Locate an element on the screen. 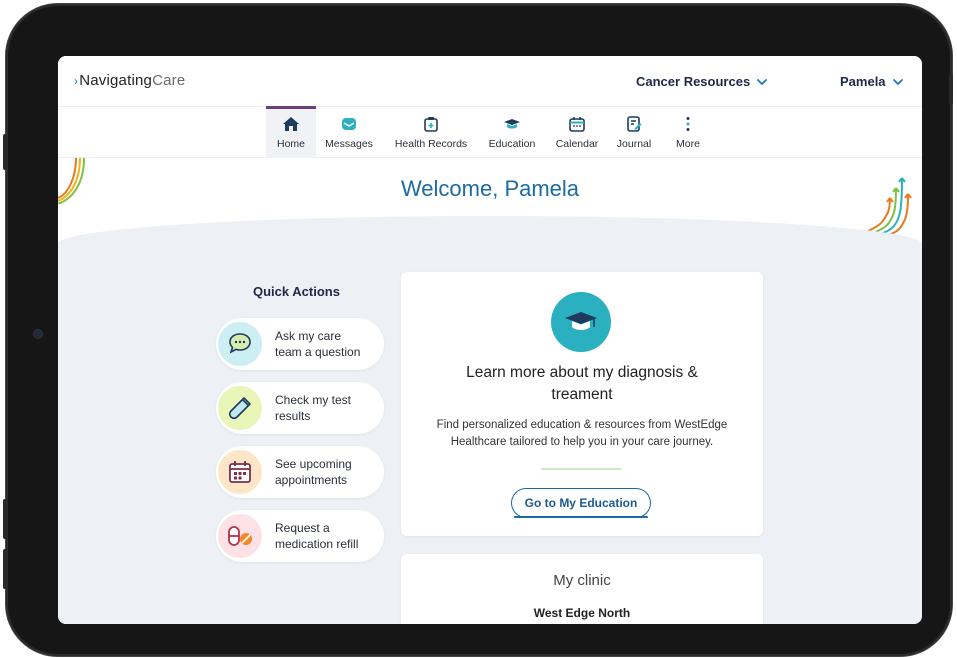 The height and width of the screenshot is (658, 957). welcome-heading: Welcome, Pamela is located at coordinates (490, 188).